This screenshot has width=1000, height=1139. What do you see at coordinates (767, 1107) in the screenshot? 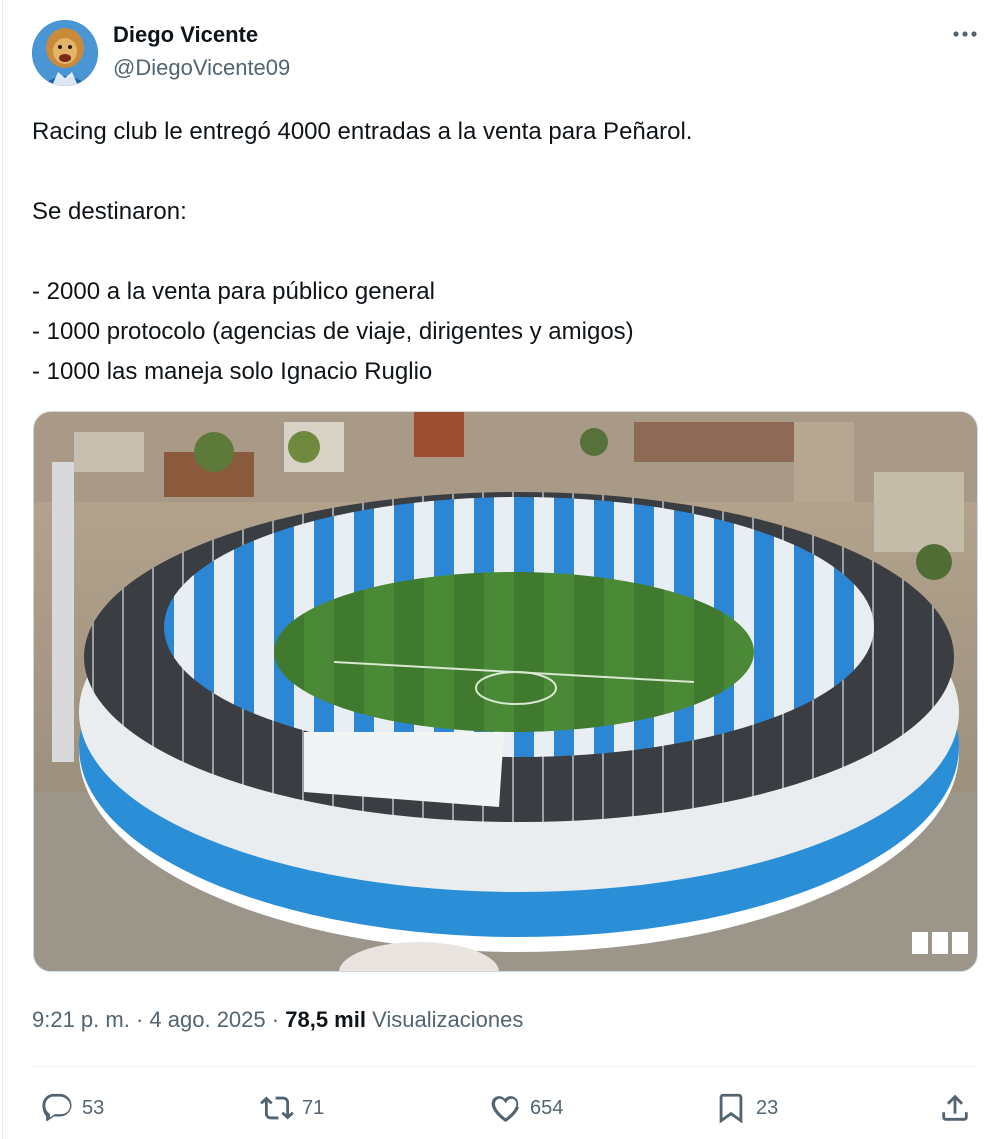
I see `bookmark-count: 23` at bounding box center [767, 1107].